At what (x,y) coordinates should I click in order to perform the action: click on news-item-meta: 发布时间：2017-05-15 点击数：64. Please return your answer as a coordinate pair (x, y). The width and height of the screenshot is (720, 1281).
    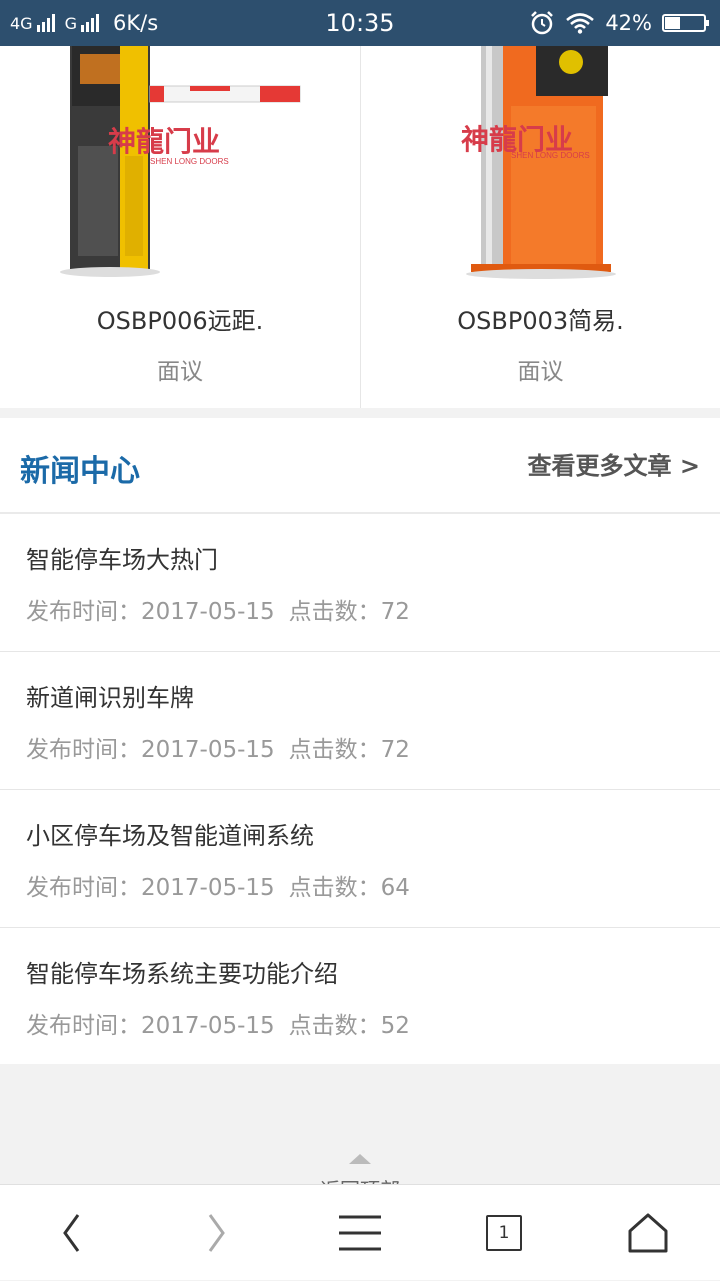
    Looking at the image, I should click on (218, 885).